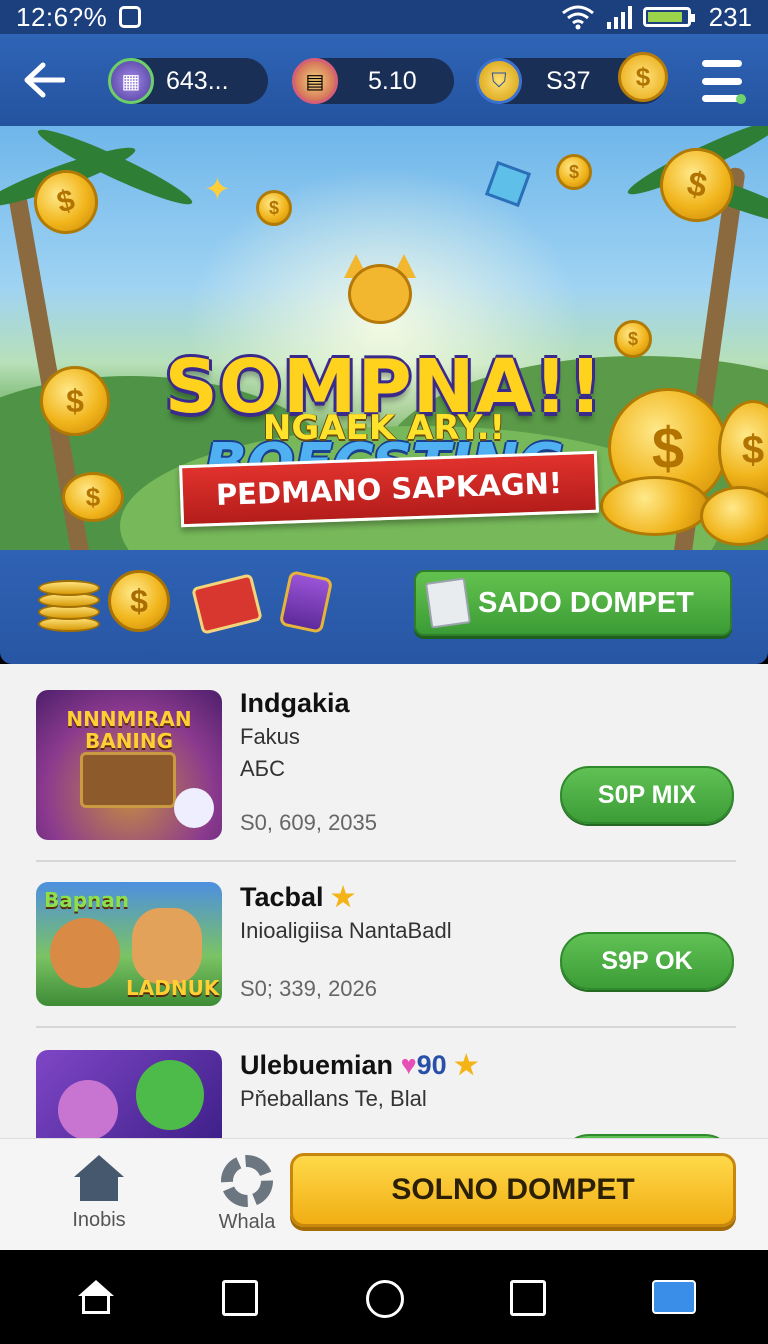  What do you see at coordinates (408, 1065) in the screenshot?
I see `heart-icon: ♥` at bounding box center [408, 1065].